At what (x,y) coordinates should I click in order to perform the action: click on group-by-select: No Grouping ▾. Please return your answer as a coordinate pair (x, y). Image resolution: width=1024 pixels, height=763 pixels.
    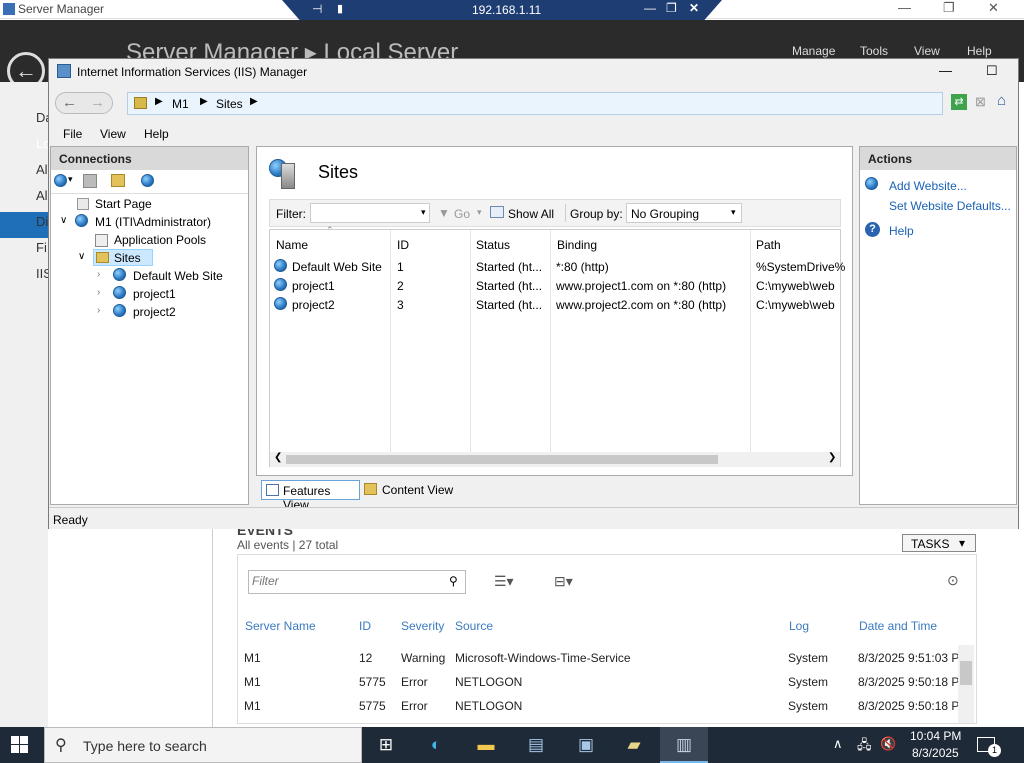
    Looking at the image, I should click on (684, 213).